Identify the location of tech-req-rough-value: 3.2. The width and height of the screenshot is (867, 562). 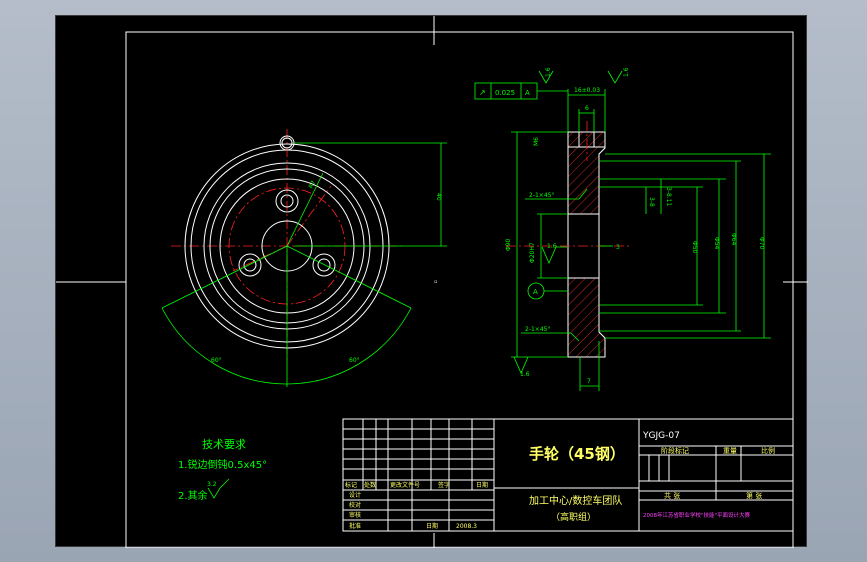
(212, 484).